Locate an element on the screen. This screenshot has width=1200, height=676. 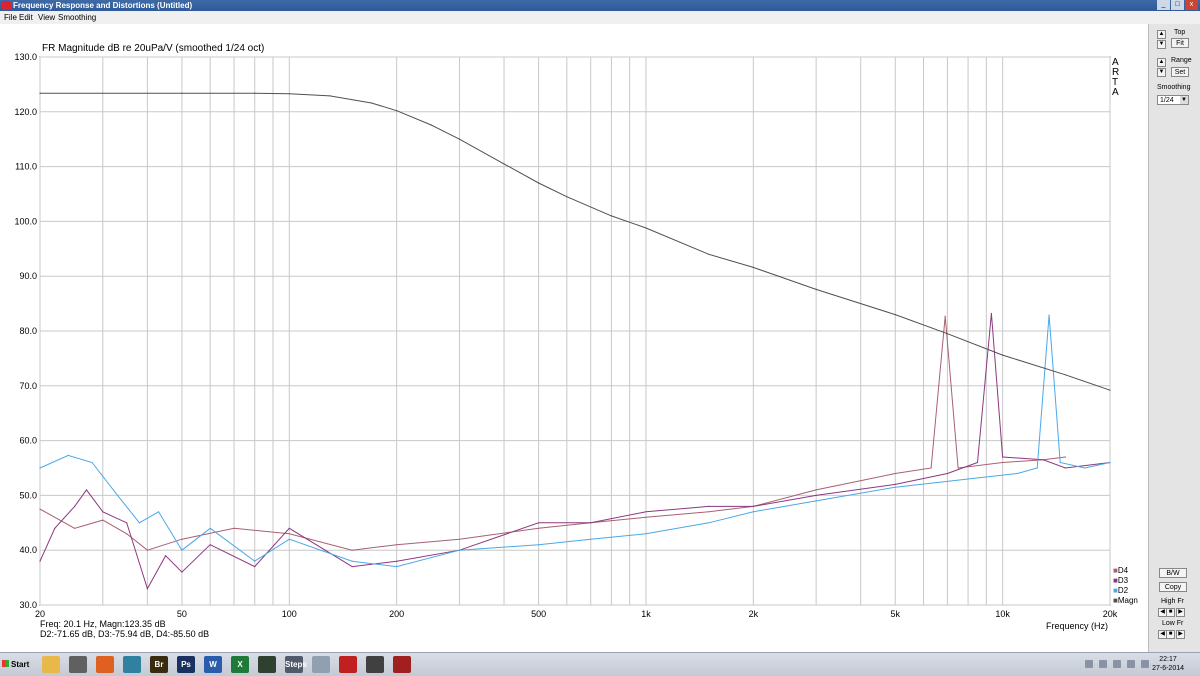
bw-button: B/W is located at coordinates (1173, 573).